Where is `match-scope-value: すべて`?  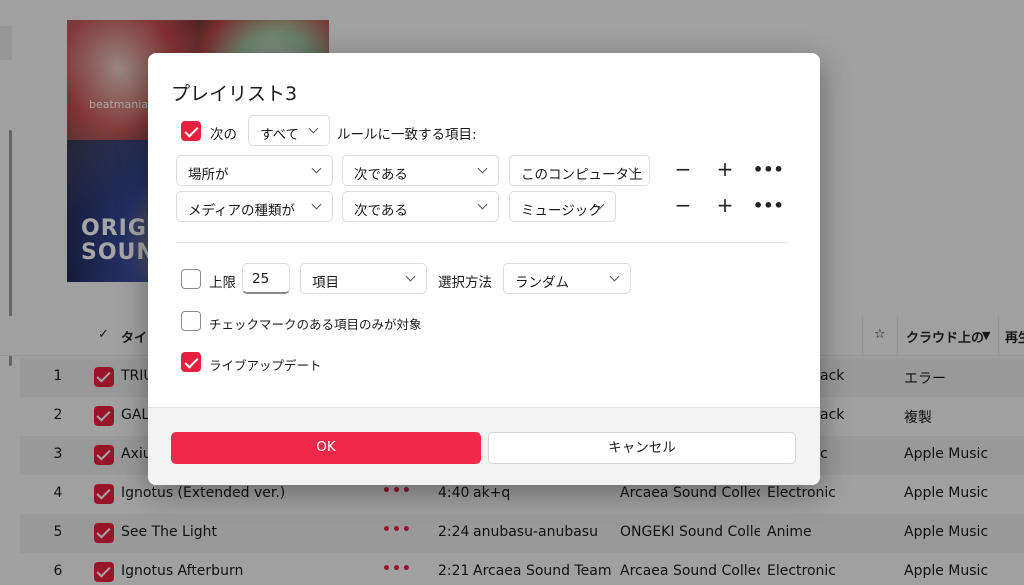 match-scope-value: すべて is located at coordinates (280, 135).